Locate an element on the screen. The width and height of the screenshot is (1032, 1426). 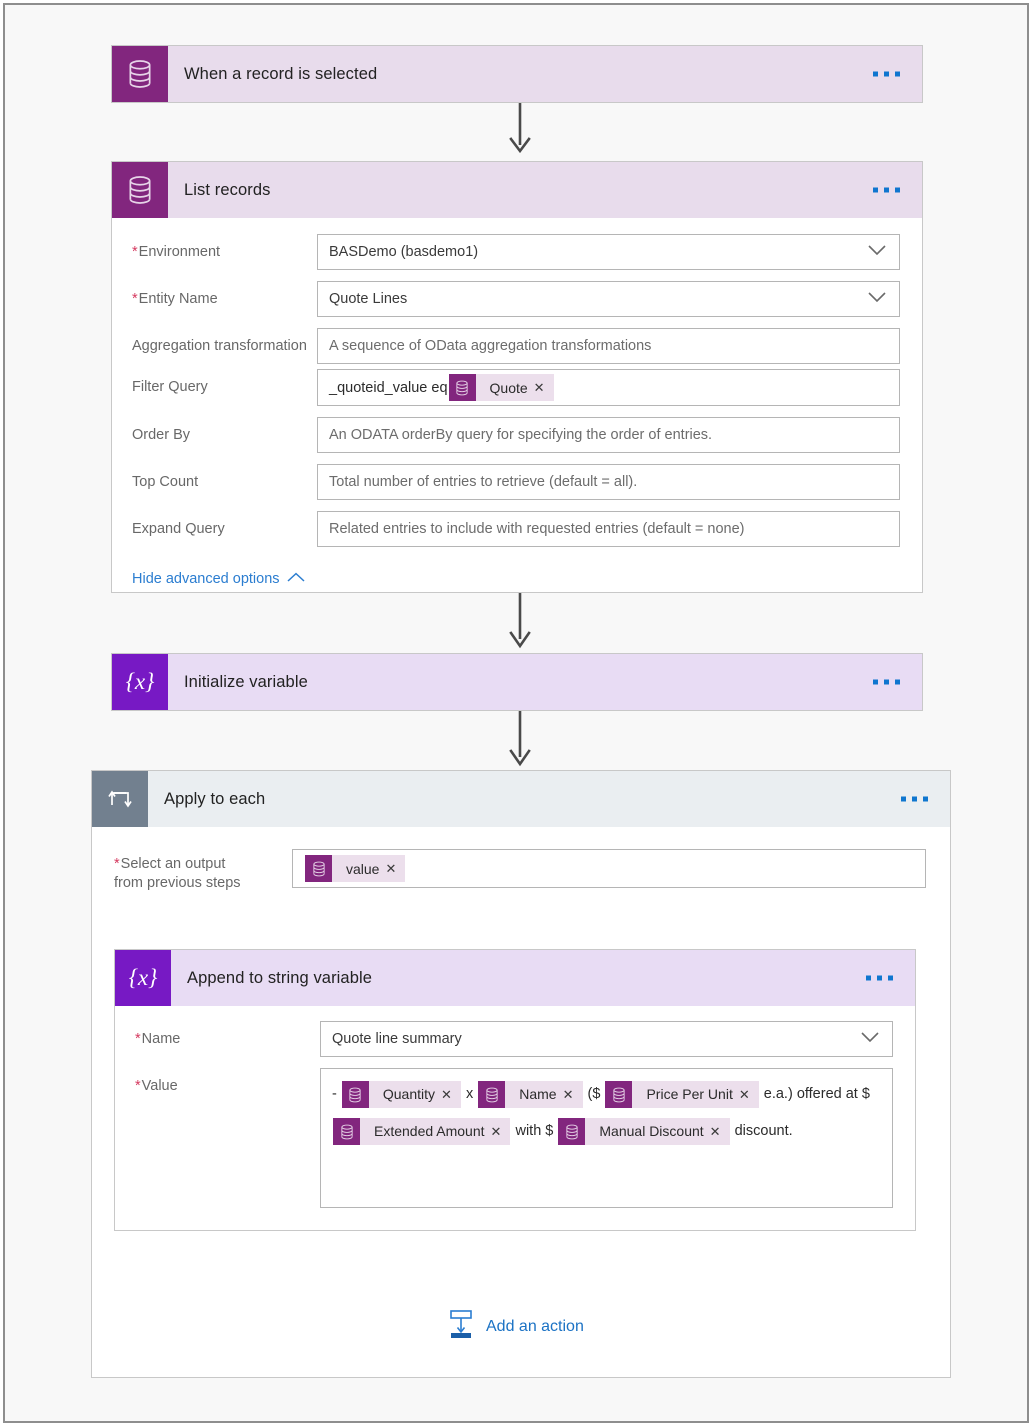
node-initialize-variable: {x} Initialize variable is located at coordinates (517, 682).